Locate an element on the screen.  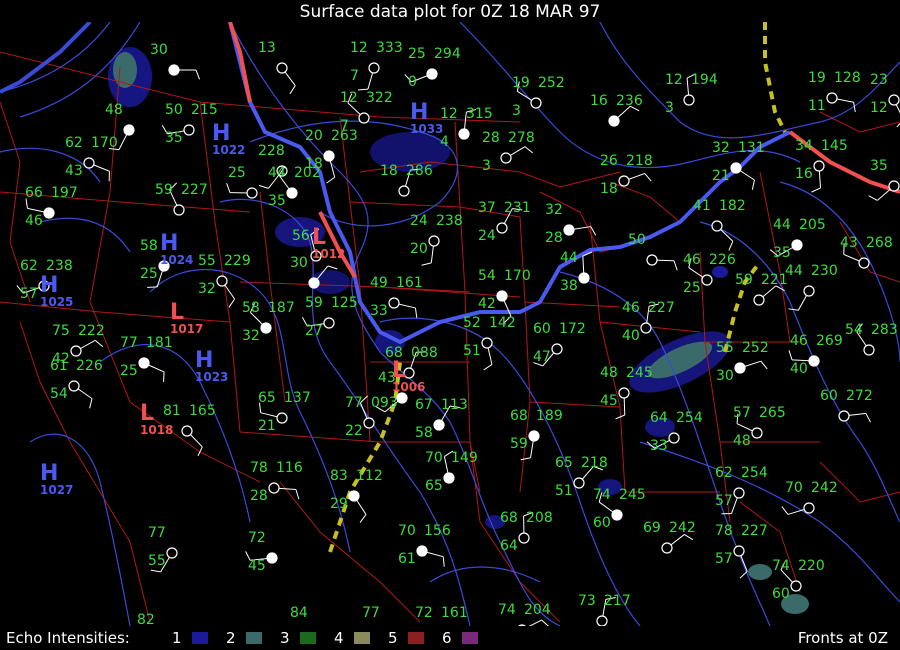
station-pressure: 220 is located at coordinates (811, 566).